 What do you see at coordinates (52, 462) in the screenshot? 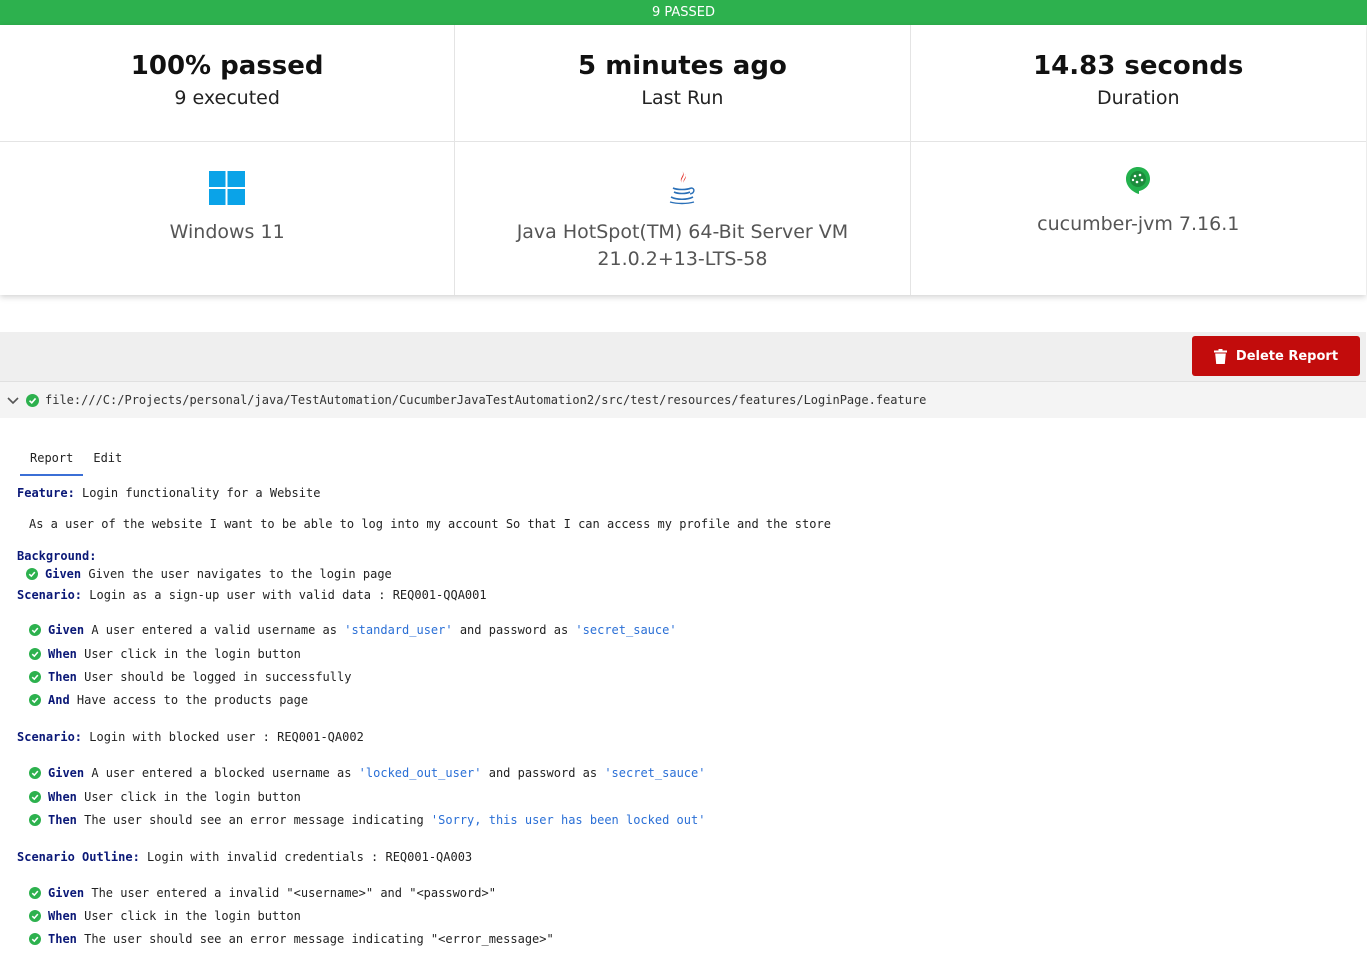
I see `tab-report: Report` at bounding box center [52, 462].